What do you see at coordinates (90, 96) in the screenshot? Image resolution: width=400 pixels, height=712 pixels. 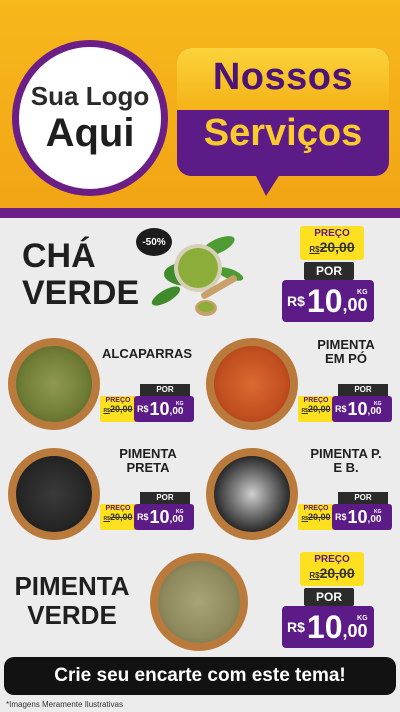 I see `logo-text-line1: Sua Logo` at bounding box center [90, 96].